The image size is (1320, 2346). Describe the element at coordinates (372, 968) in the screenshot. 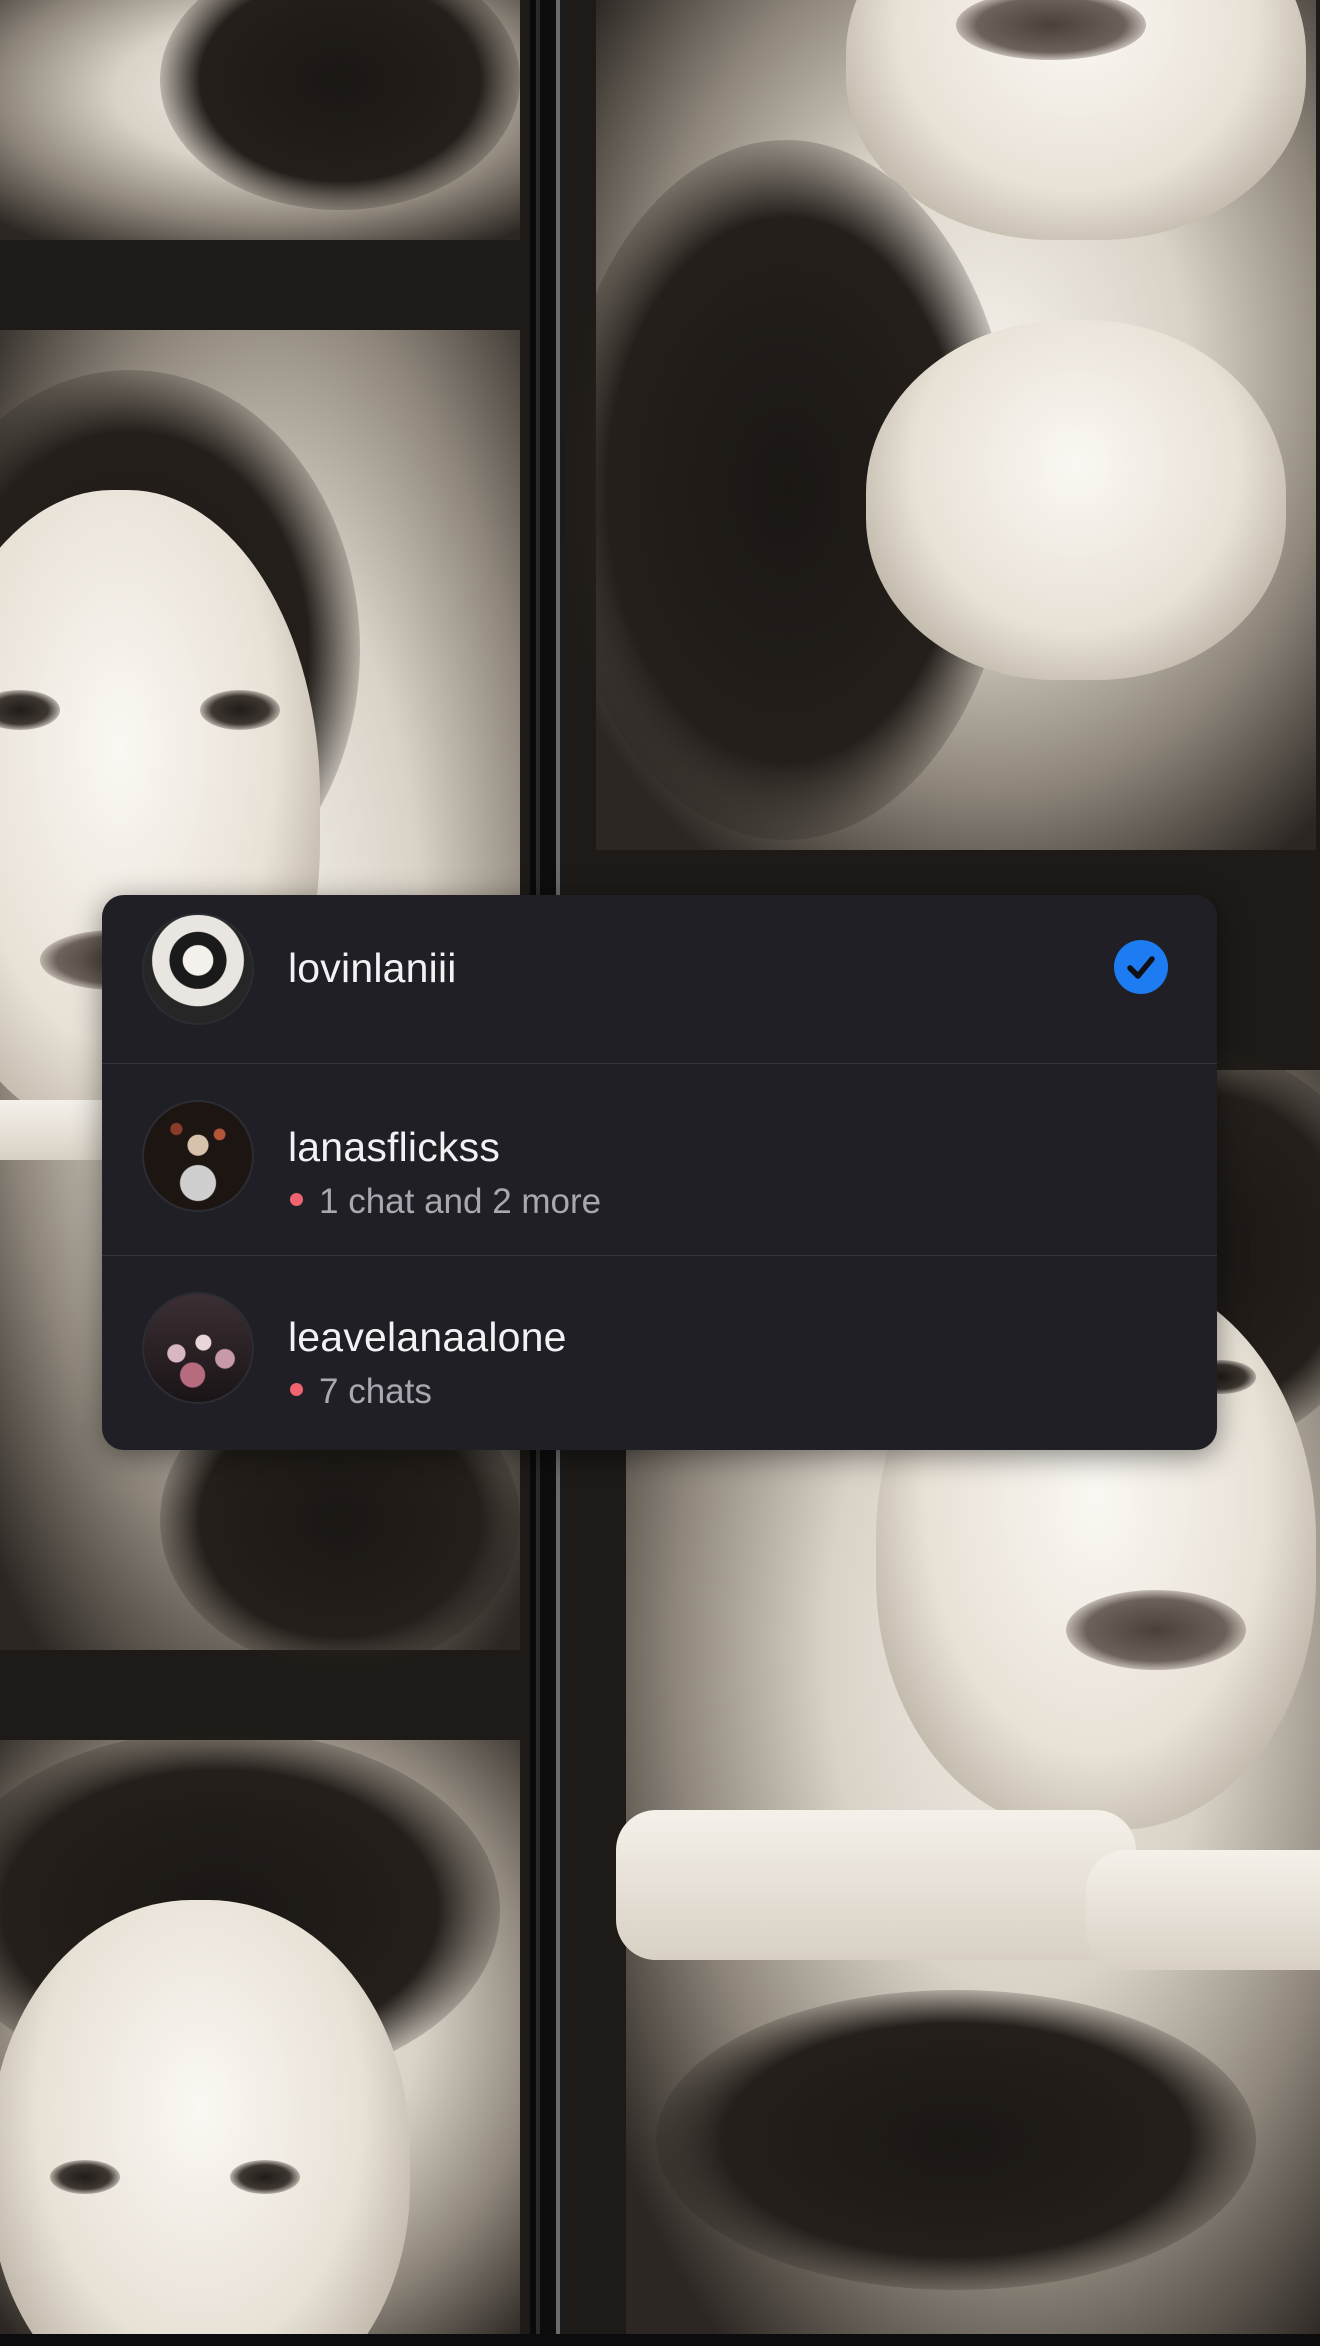

I see `account-username: lovinlaniii` at that location.